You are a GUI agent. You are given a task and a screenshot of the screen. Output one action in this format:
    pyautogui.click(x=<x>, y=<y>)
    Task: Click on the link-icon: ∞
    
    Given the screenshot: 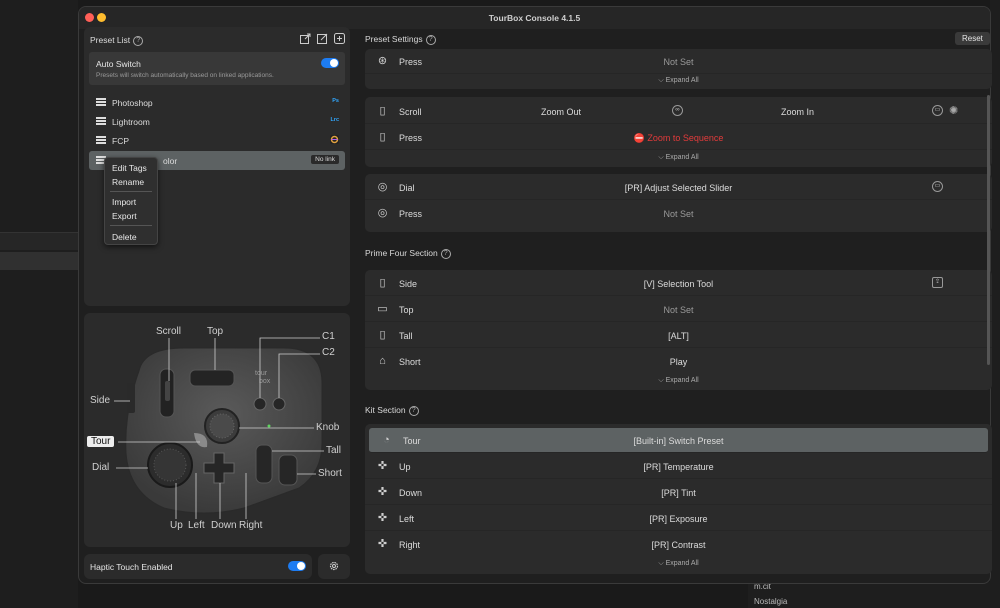 What is the action you would take?
    pyautogui.click(x=677, y=110)
    